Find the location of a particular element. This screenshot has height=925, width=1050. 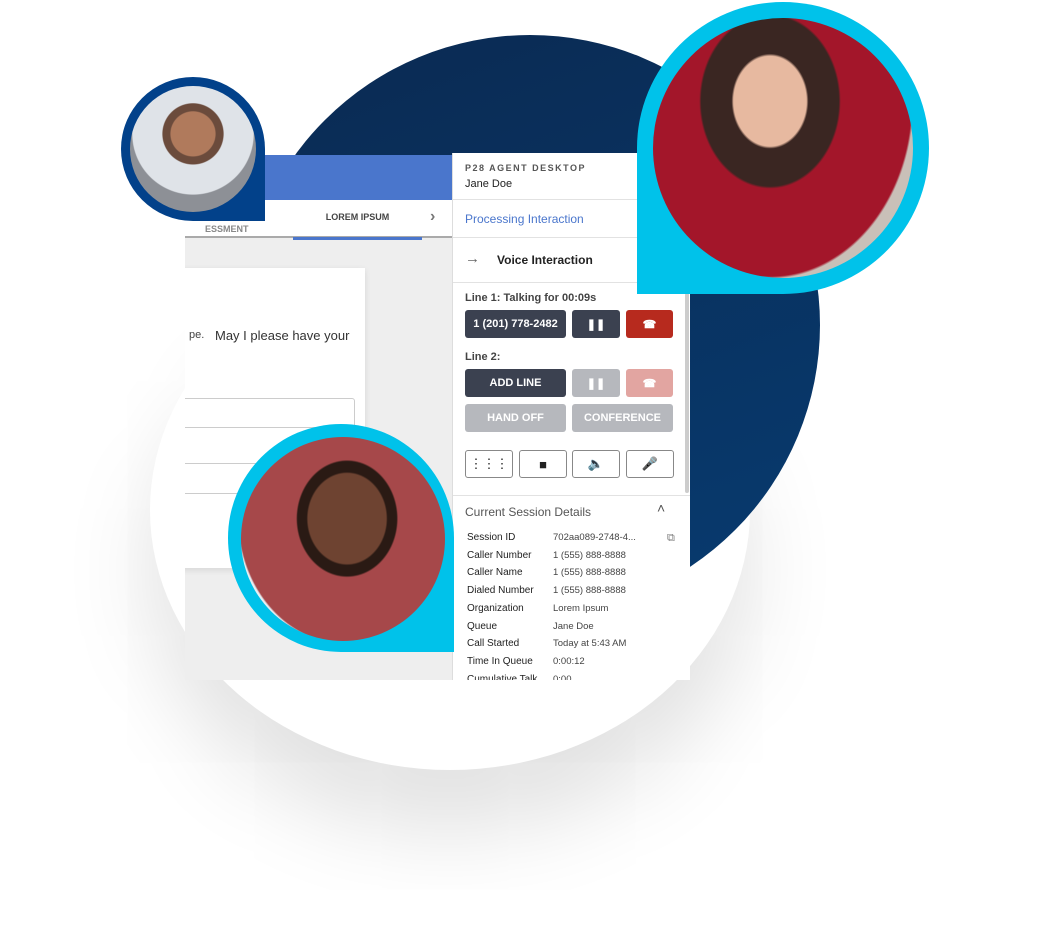

stop-icon: ■ is located at coordinates (543, 464).